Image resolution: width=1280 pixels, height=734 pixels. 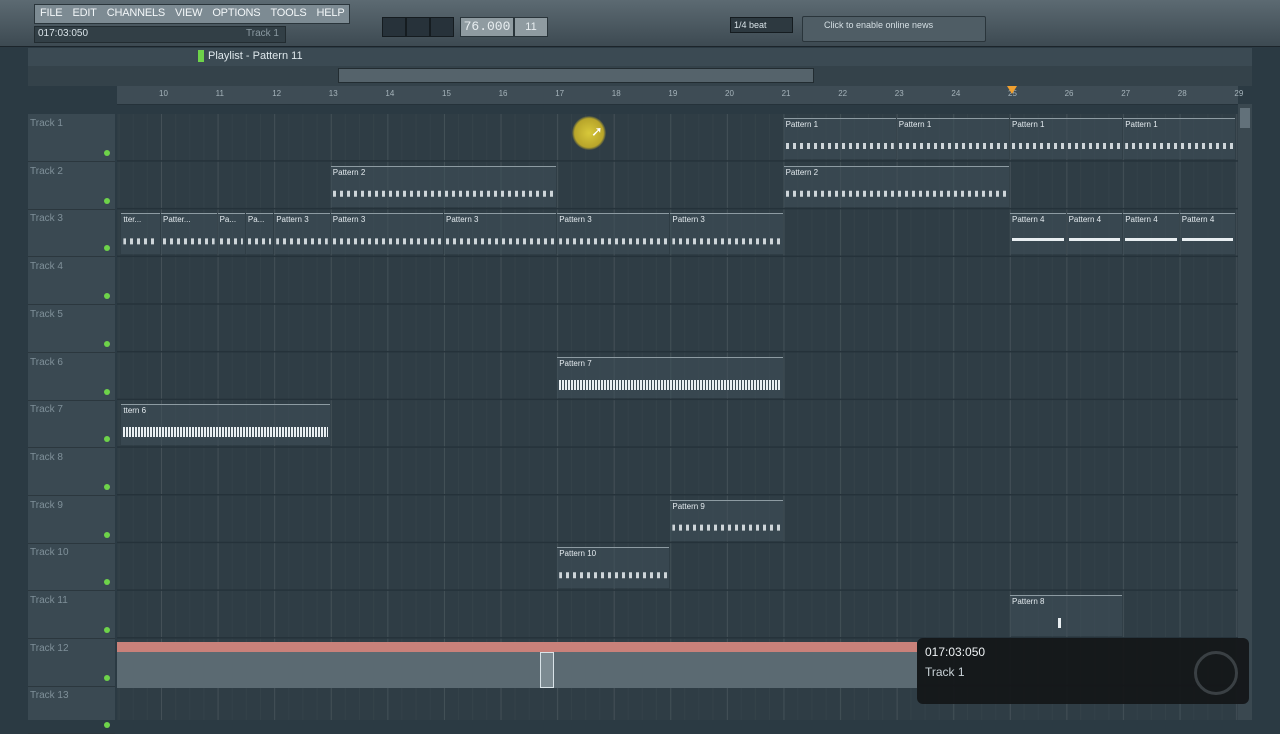 I want to click on track-header: Track 8, so click(x=71, y=472).